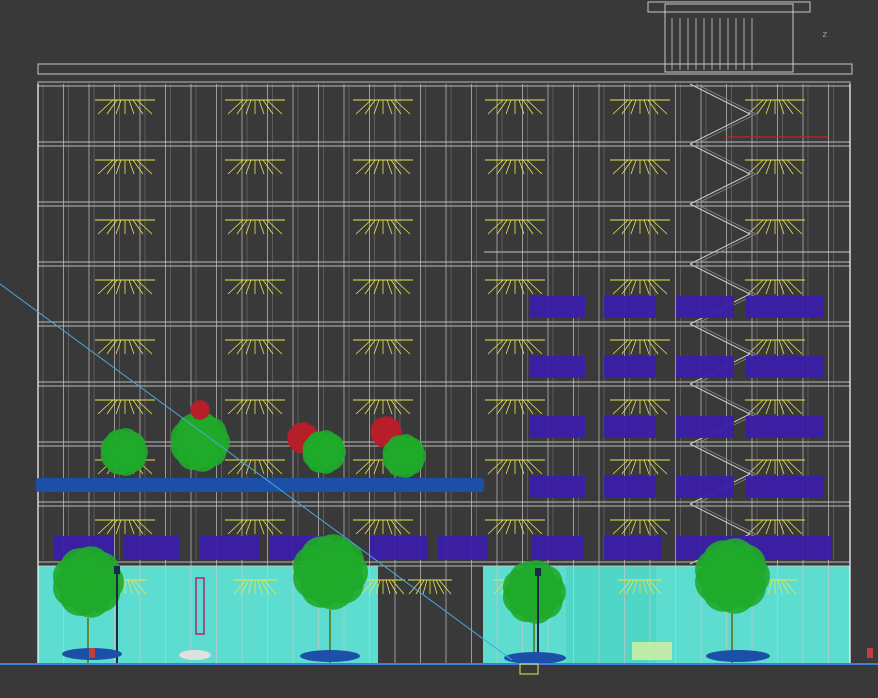  What do you see at coordinates (445, 38) in the screenshot?
I see `roof` at bounding box center [445, 38].